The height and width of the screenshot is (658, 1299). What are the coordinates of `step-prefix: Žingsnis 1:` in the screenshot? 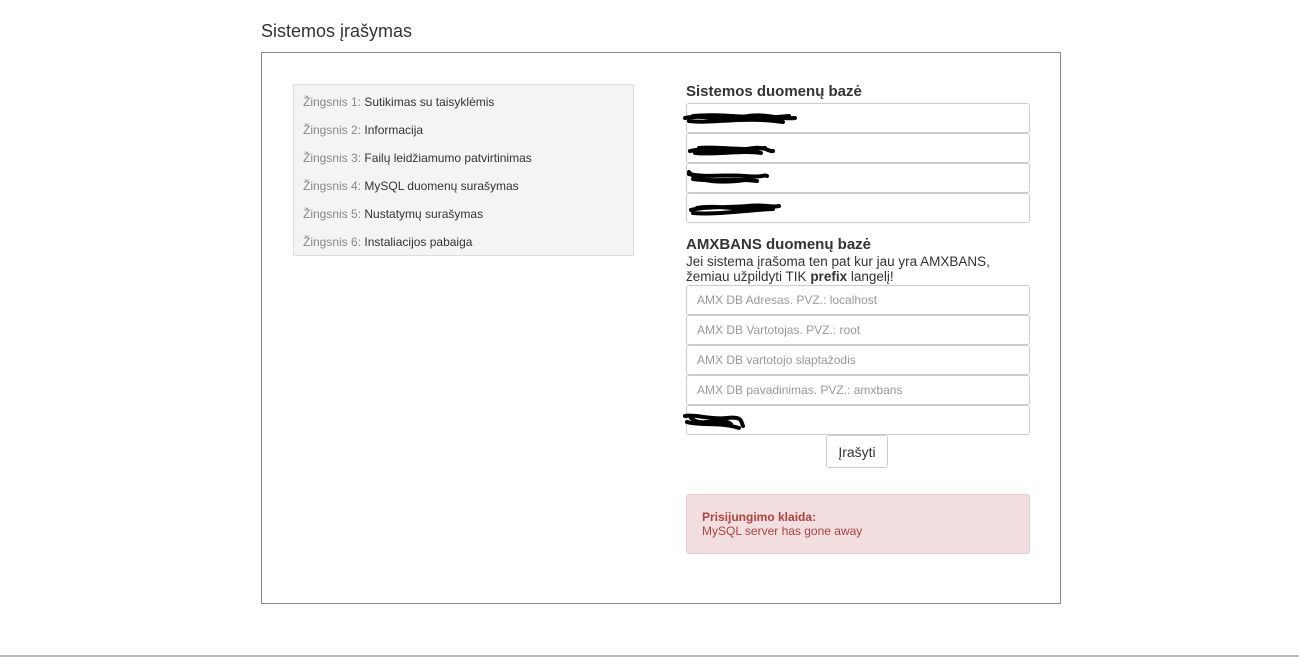 It's located at (332, 102).